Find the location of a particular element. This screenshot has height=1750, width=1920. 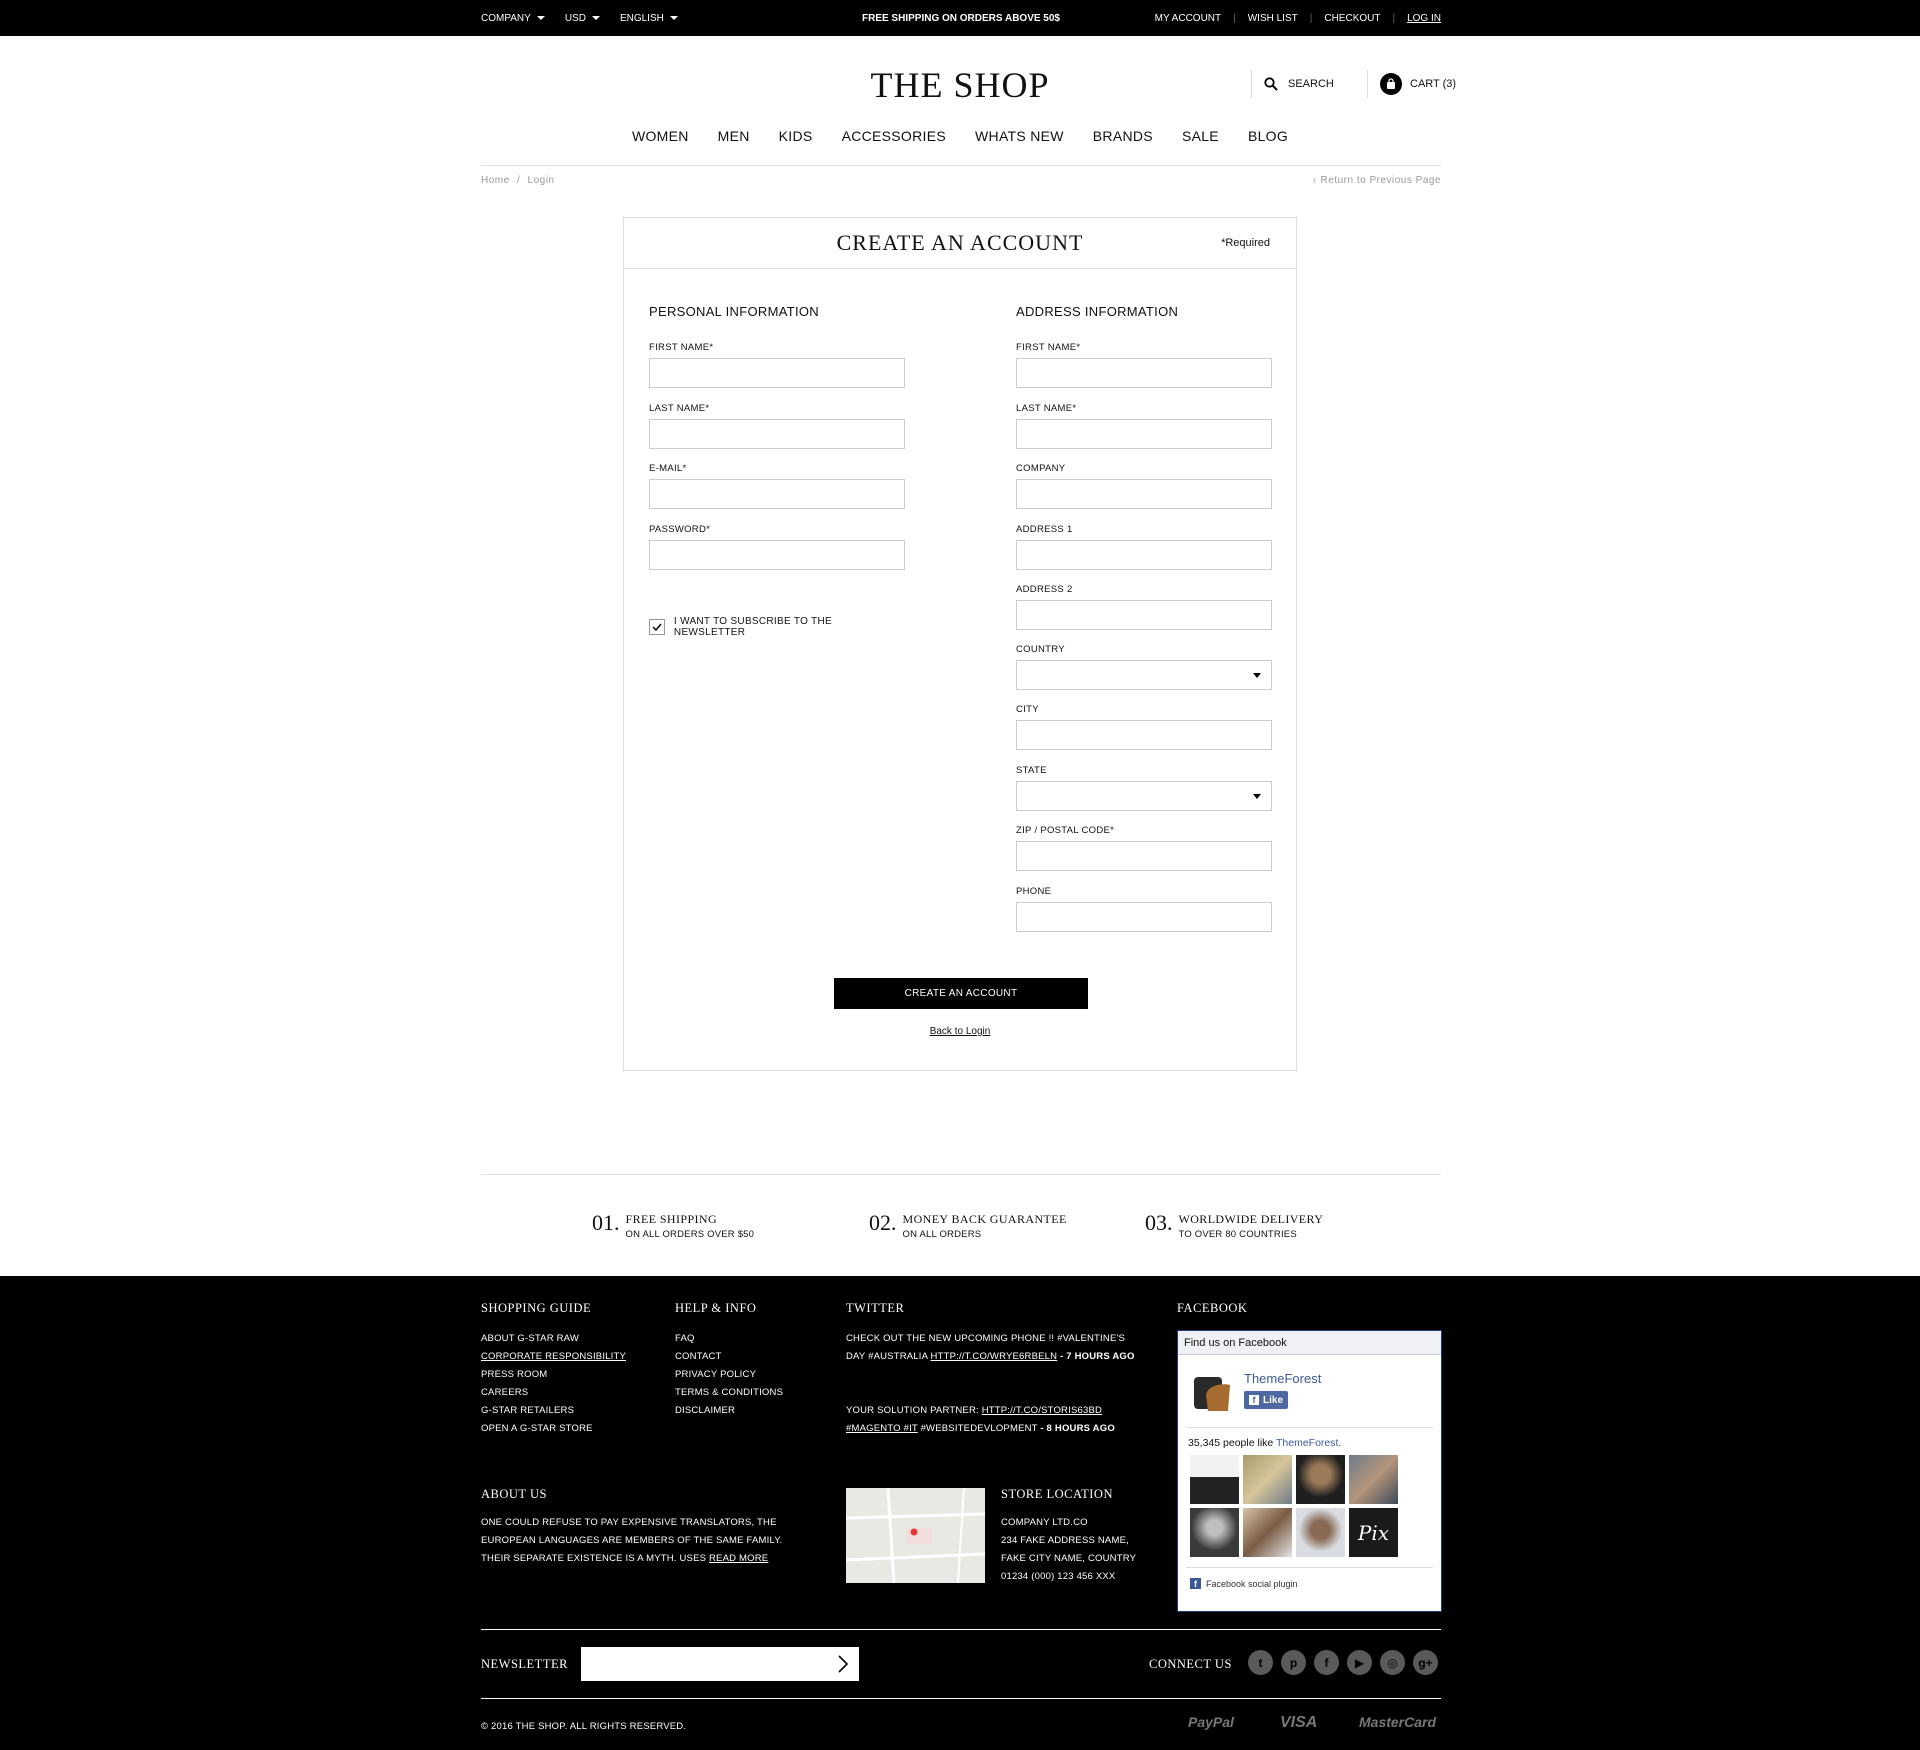

phone-input is located at coordinates (1144, 917).